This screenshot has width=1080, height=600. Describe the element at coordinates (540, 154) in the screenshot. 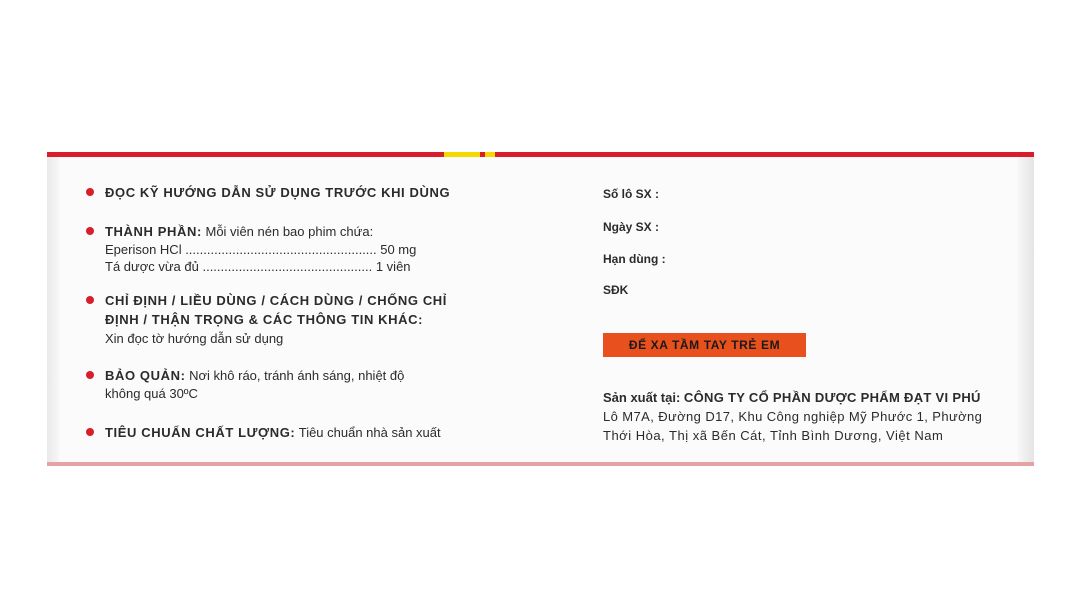

I see `box-top-red-edge` at that location.